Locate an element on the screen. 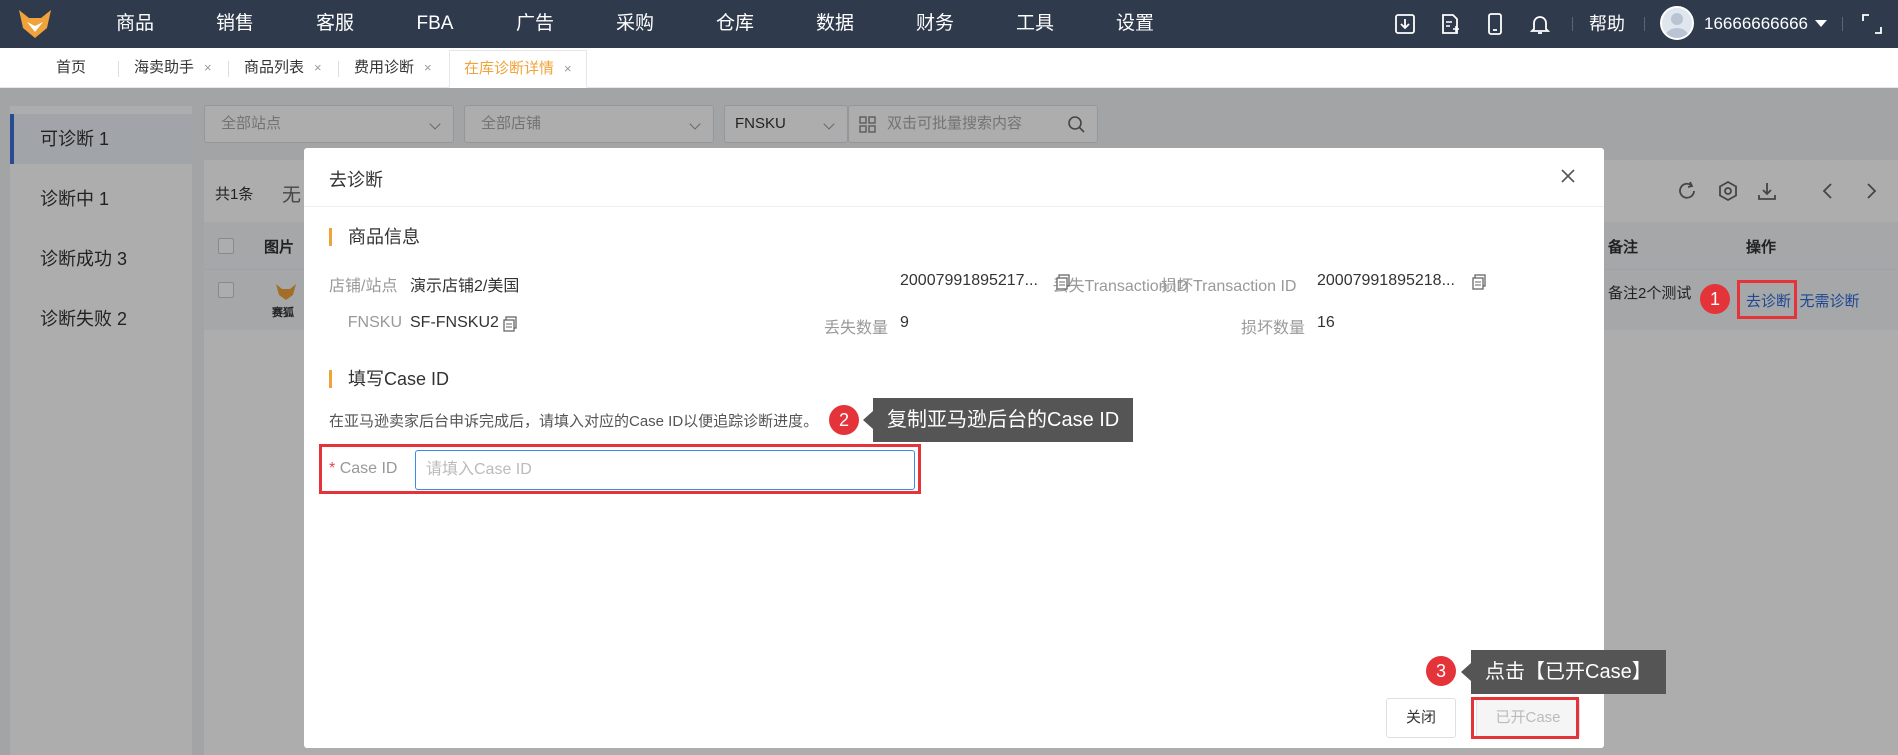 Image resolution: width=1898 pixels, height=755 pixels. tab-bar: 首页 海卖助手 × 商品列表 × 费用诊断 × 在库诊断详情 × is located at coordinates (949, 68).